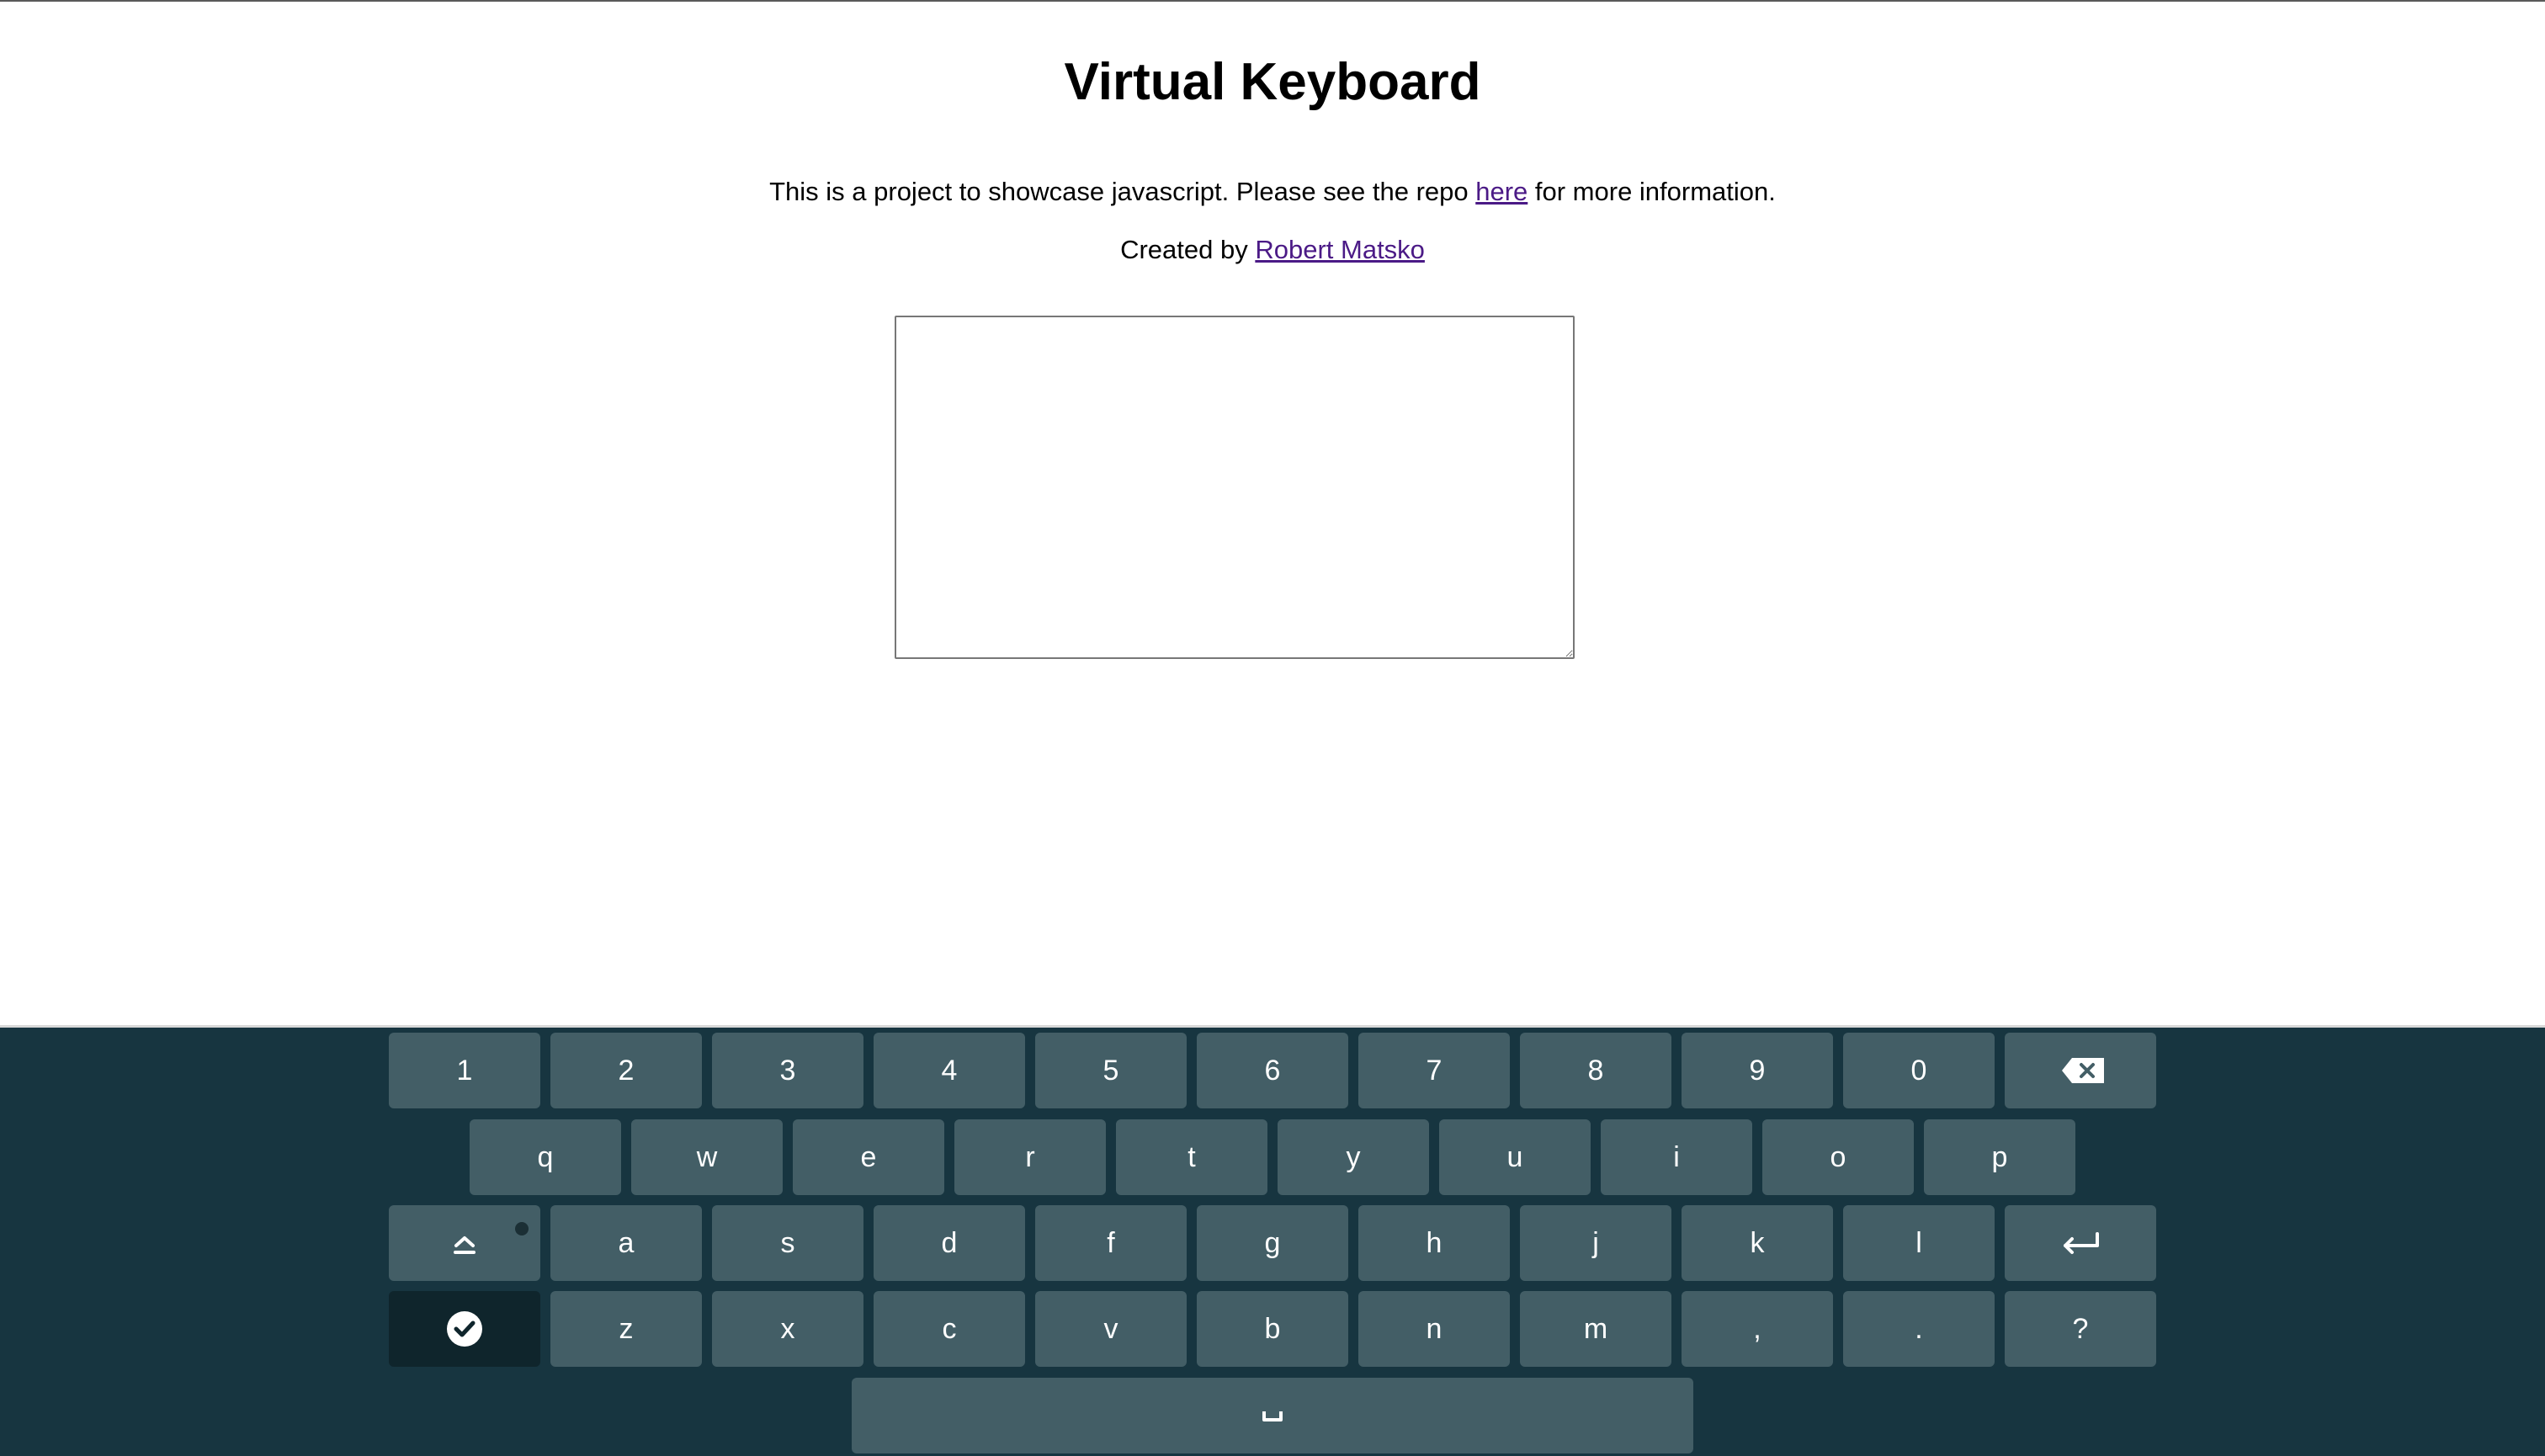  I want to click on key-7: 7, so click(1434, 1070).